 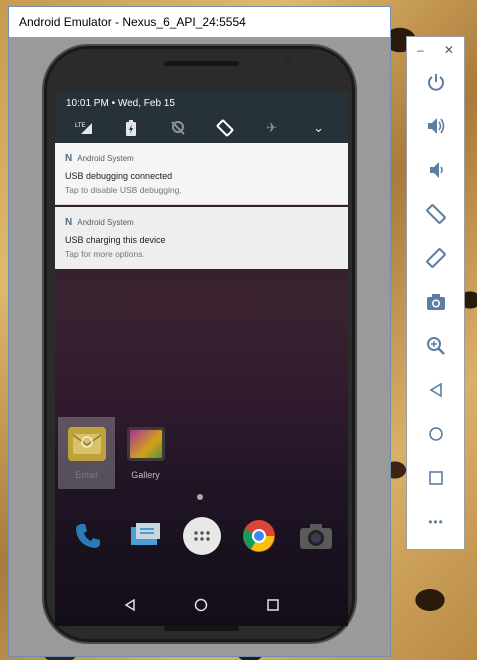 I want to click on rotate-right-button, so click(x=436, y=258).